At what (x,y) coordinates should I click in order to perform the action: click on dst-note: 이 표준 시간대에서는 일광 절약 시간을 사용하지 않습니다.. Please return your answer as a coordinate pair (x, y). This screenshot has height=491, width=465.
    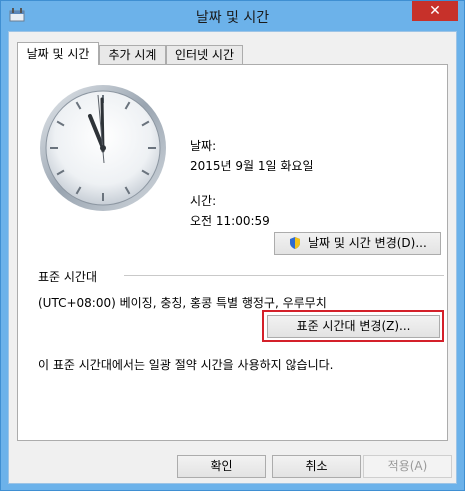
    Looking at the image, I should click on (186, 365).